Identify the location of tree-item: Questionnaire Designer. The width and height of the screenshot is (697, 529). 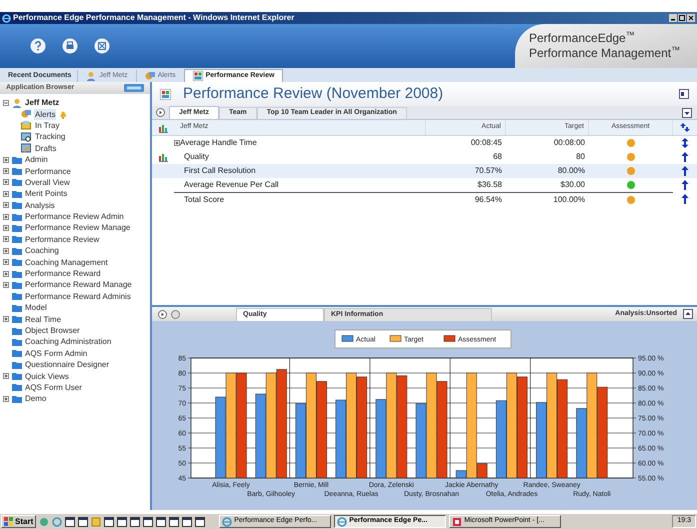
(67, 364).